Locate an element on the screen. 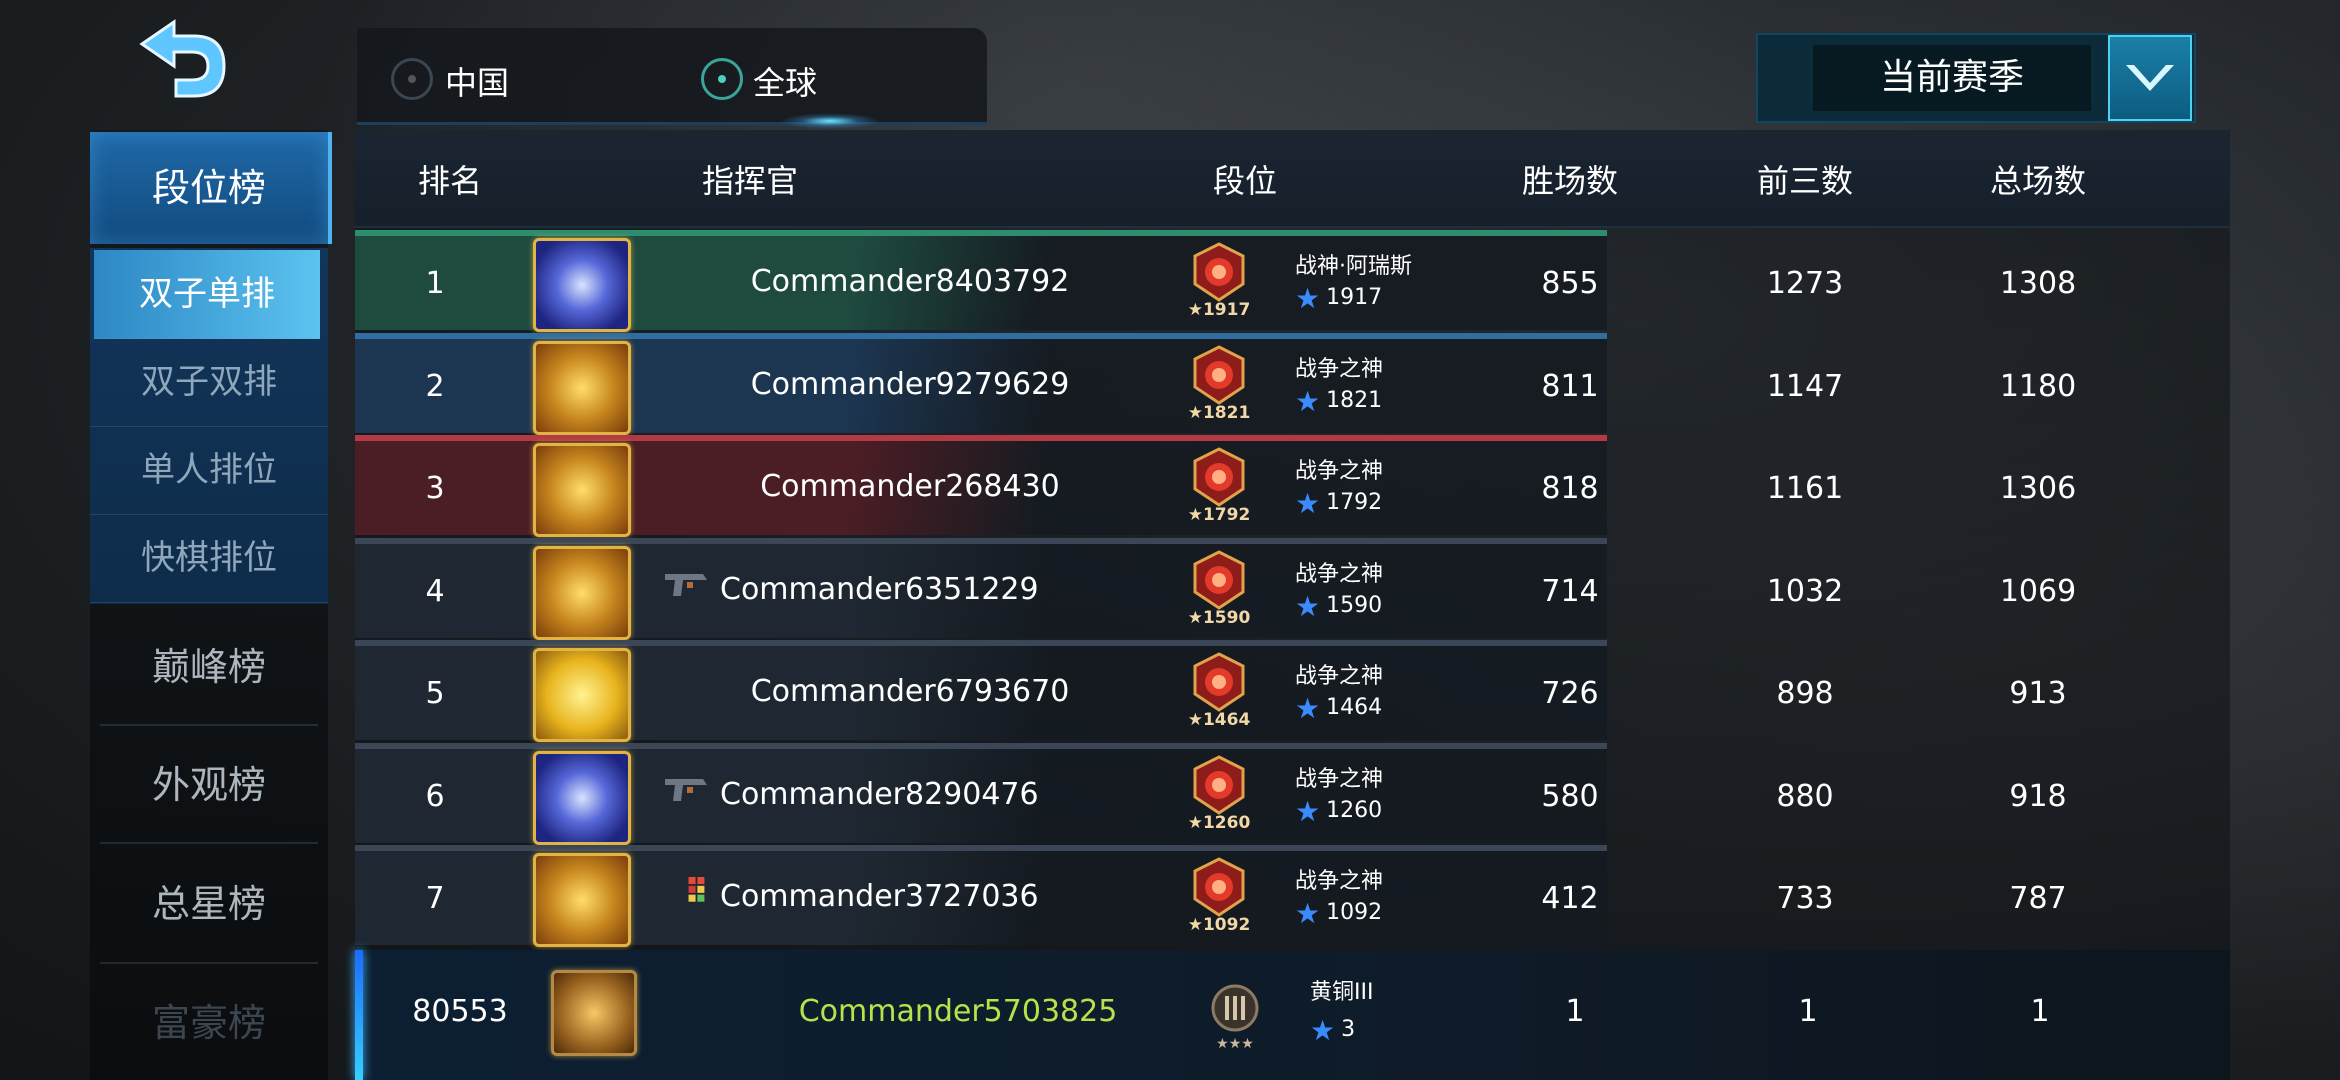 The height and width of the screenshot is (1080, 2340). region-china-label: 中国 is located at coordinates (477, 81).